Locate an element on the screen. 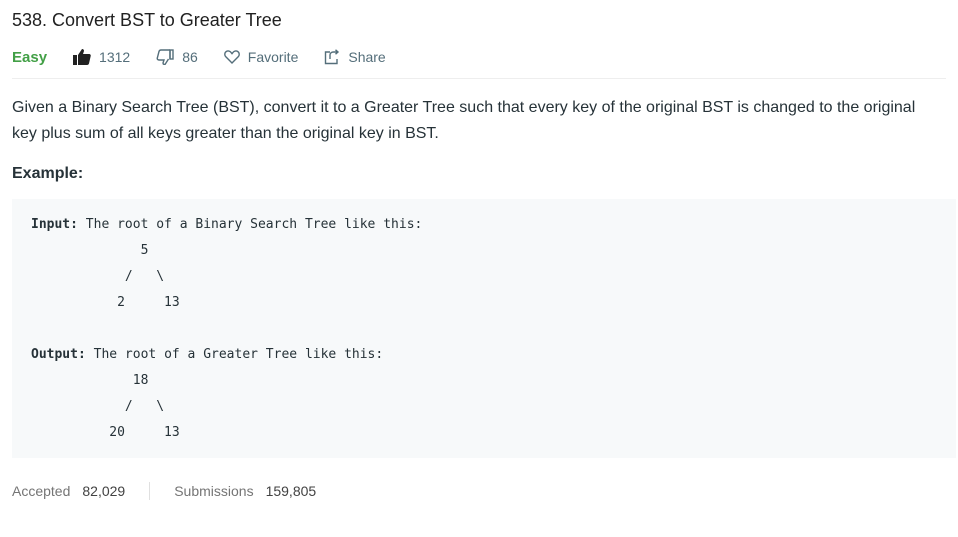  favorite-button: Favorite is located at coordinates (261, 57).